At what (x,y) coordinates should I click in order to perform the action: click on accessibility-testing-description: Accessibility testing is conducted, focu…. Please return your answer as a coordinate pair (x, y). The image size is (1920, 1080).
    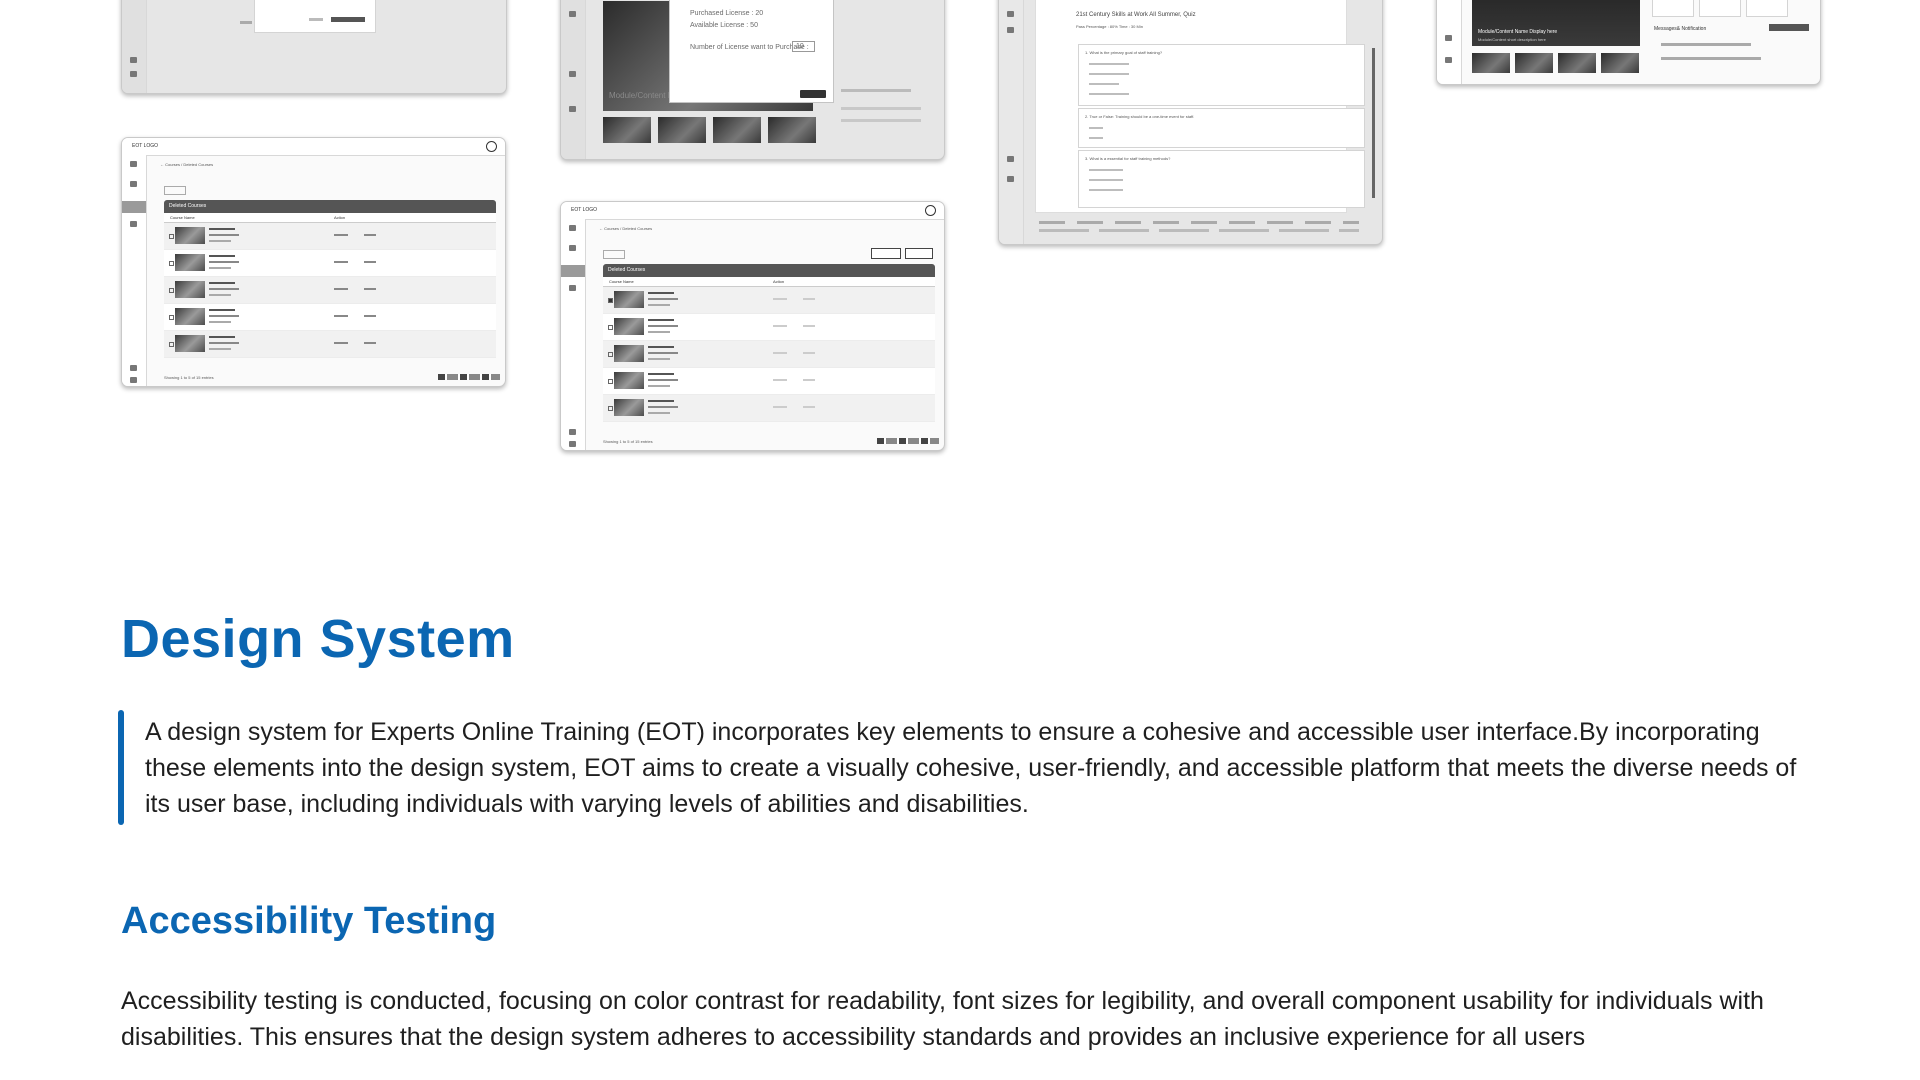
    Looking at the image, I should click on (942, 1019).